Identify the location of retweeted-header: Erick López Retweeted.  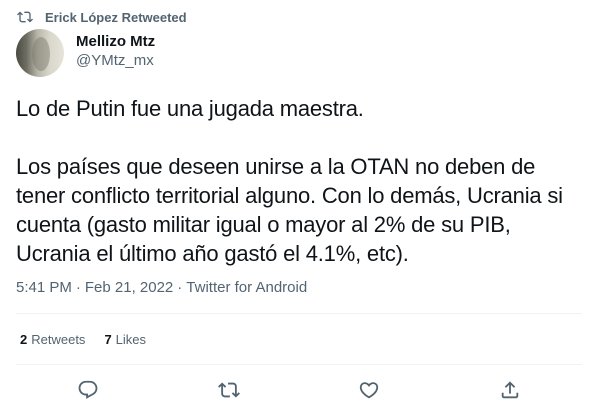
(102, 17).